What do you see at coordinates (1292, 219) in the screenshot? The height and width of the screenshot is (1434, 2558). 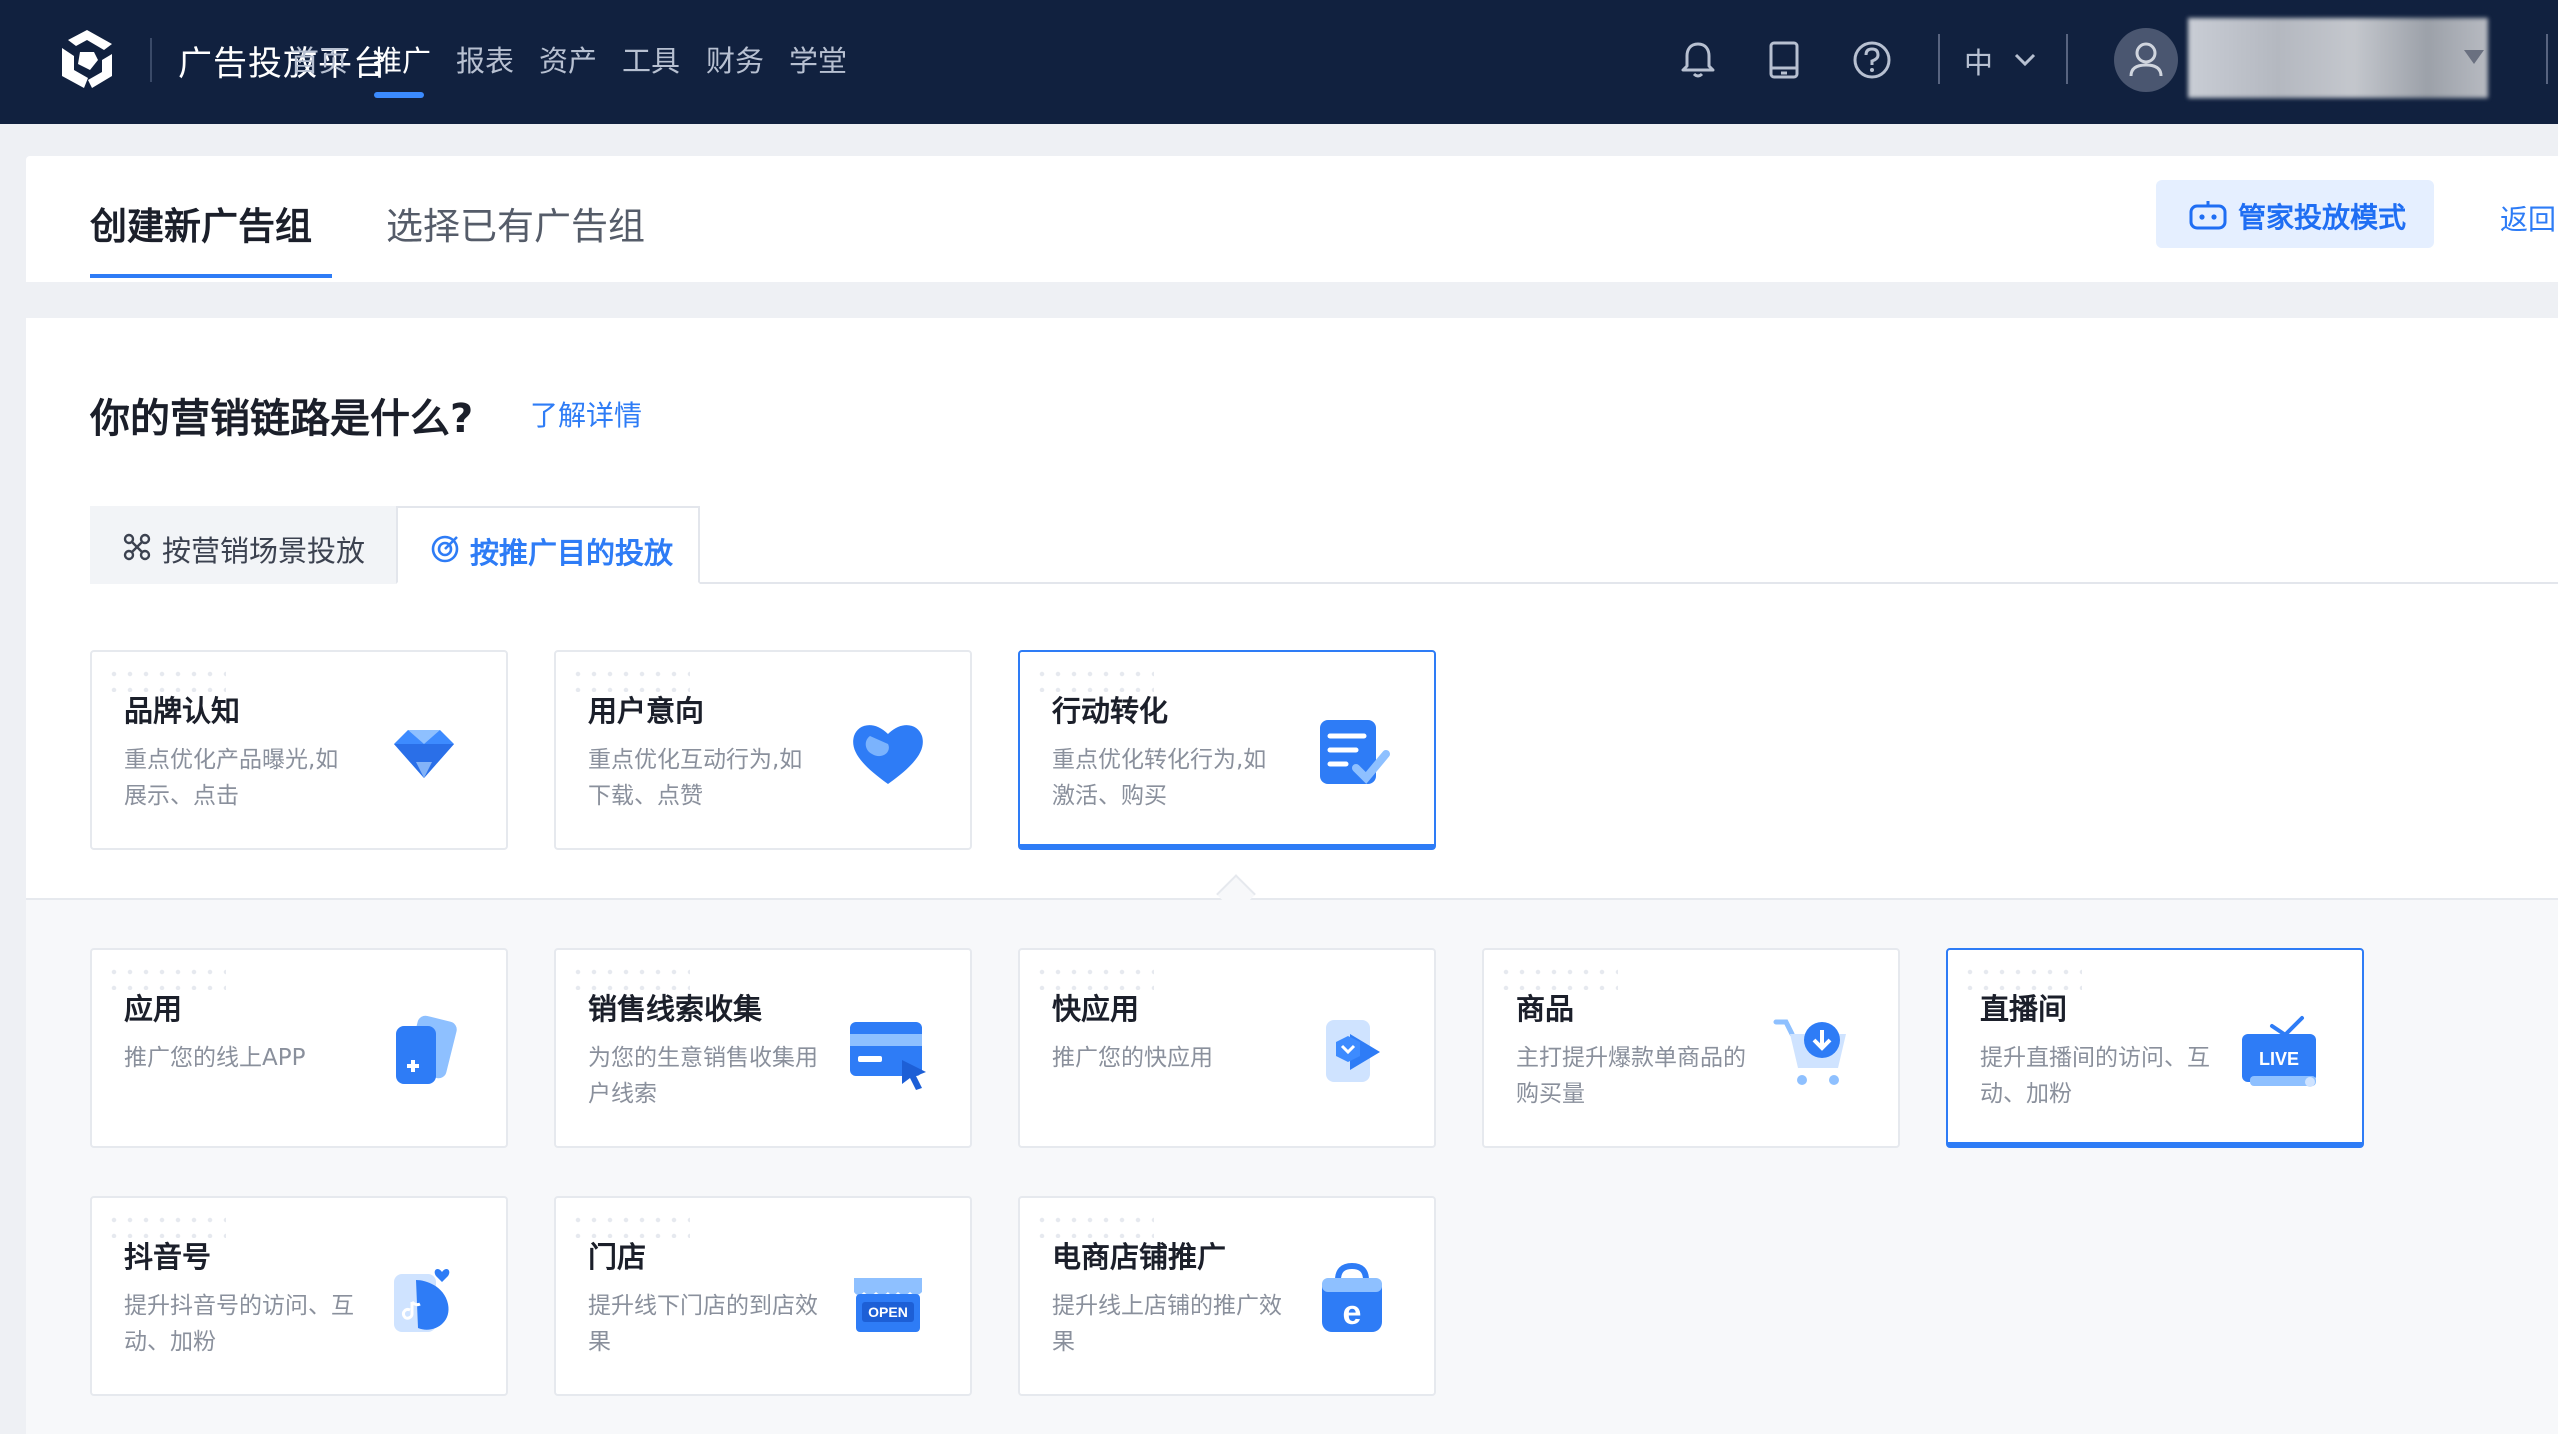 I see `ad-group-mode-panel: 创建新广告组 选择已有广告组 管家投放模式 返回` at bounding box center [1292, 219].